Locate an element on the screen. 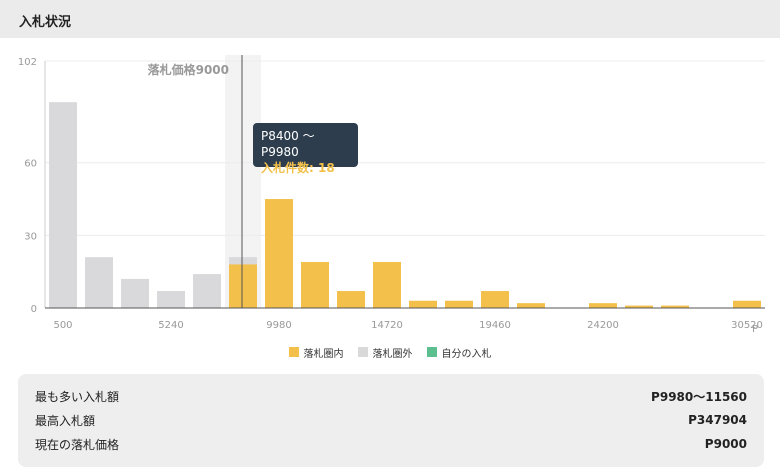 This screenshot has height=473, width=780. summary-value-highest: P347904 is located at coordinates (717, 420).